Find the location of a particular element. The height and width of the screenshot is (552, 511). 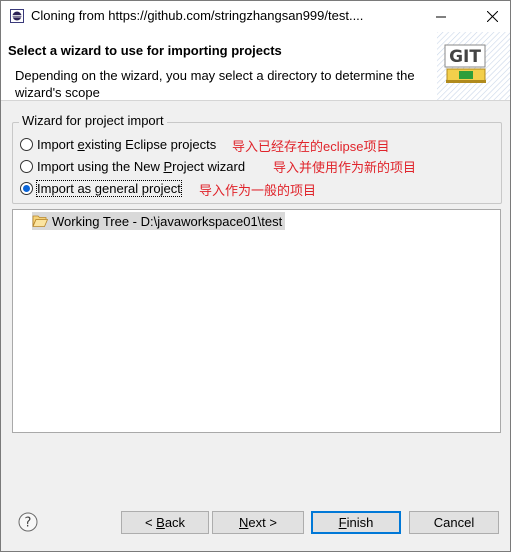

radio-general-project is located at coordinates (26, 188).